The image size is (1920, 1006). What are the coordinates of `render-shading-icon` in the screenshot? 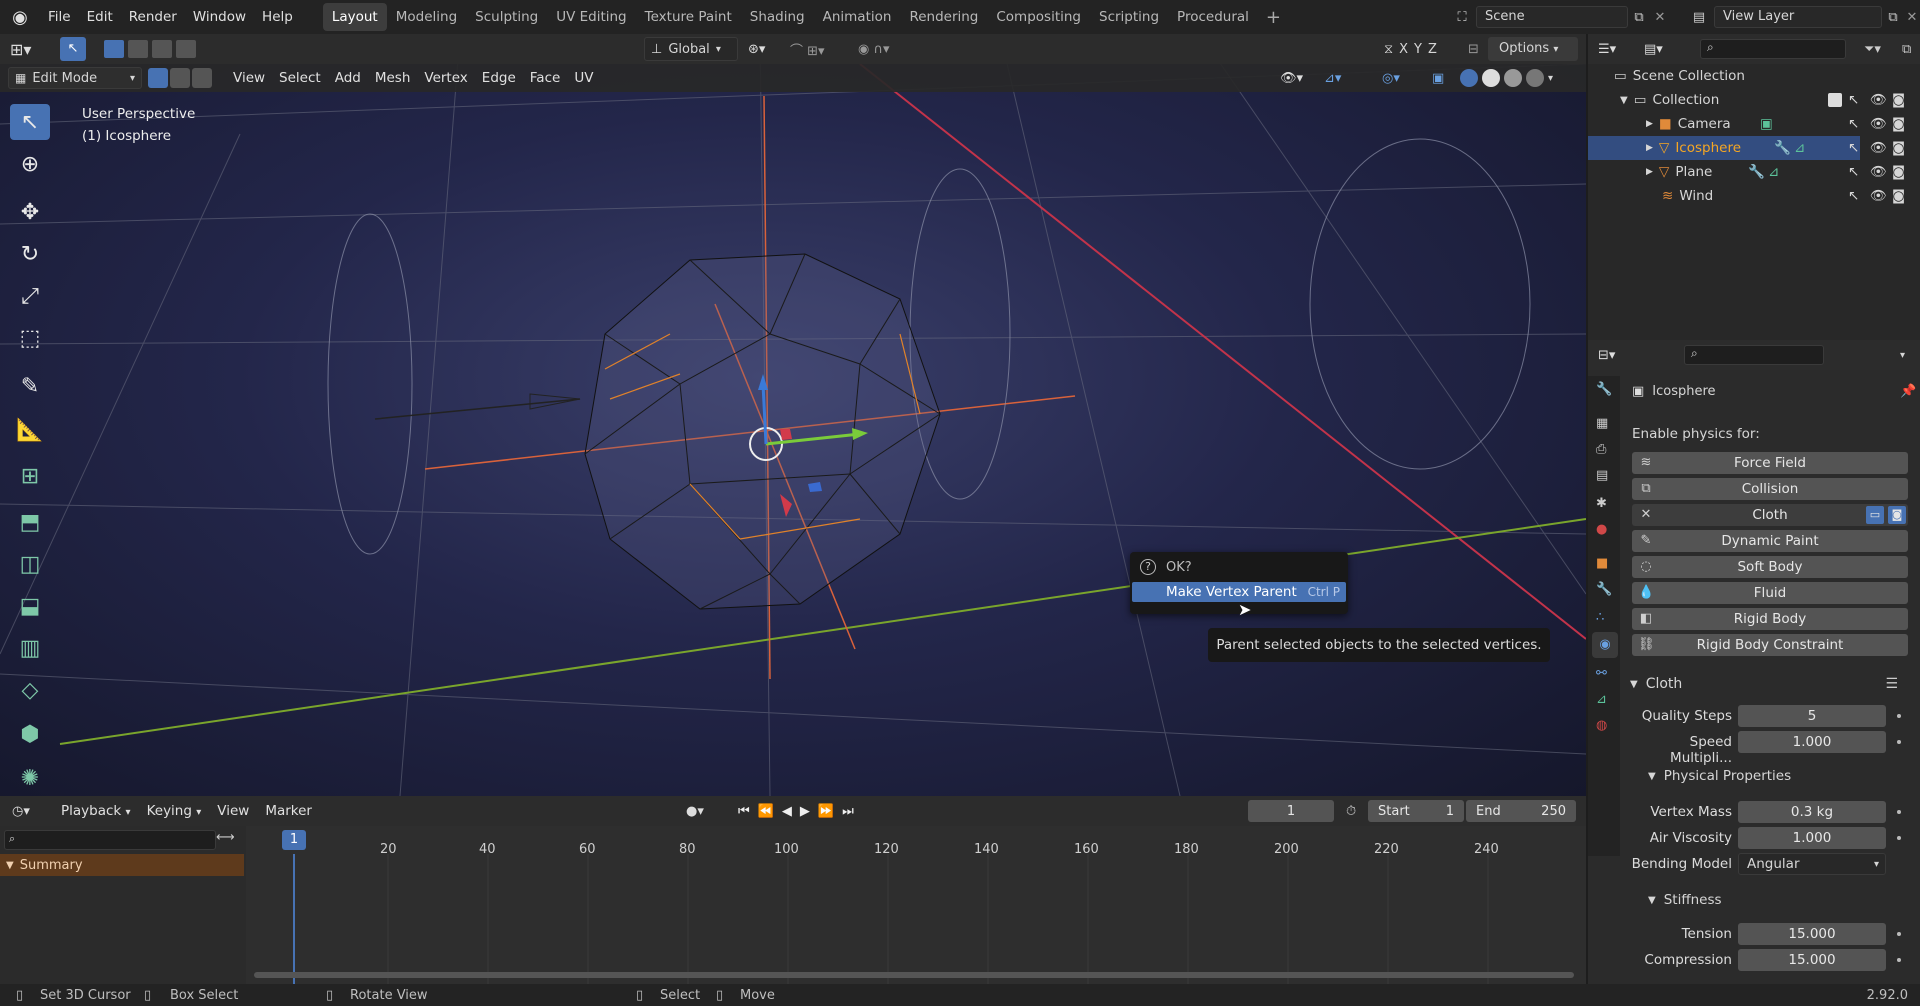 It's located at (1535, 78).